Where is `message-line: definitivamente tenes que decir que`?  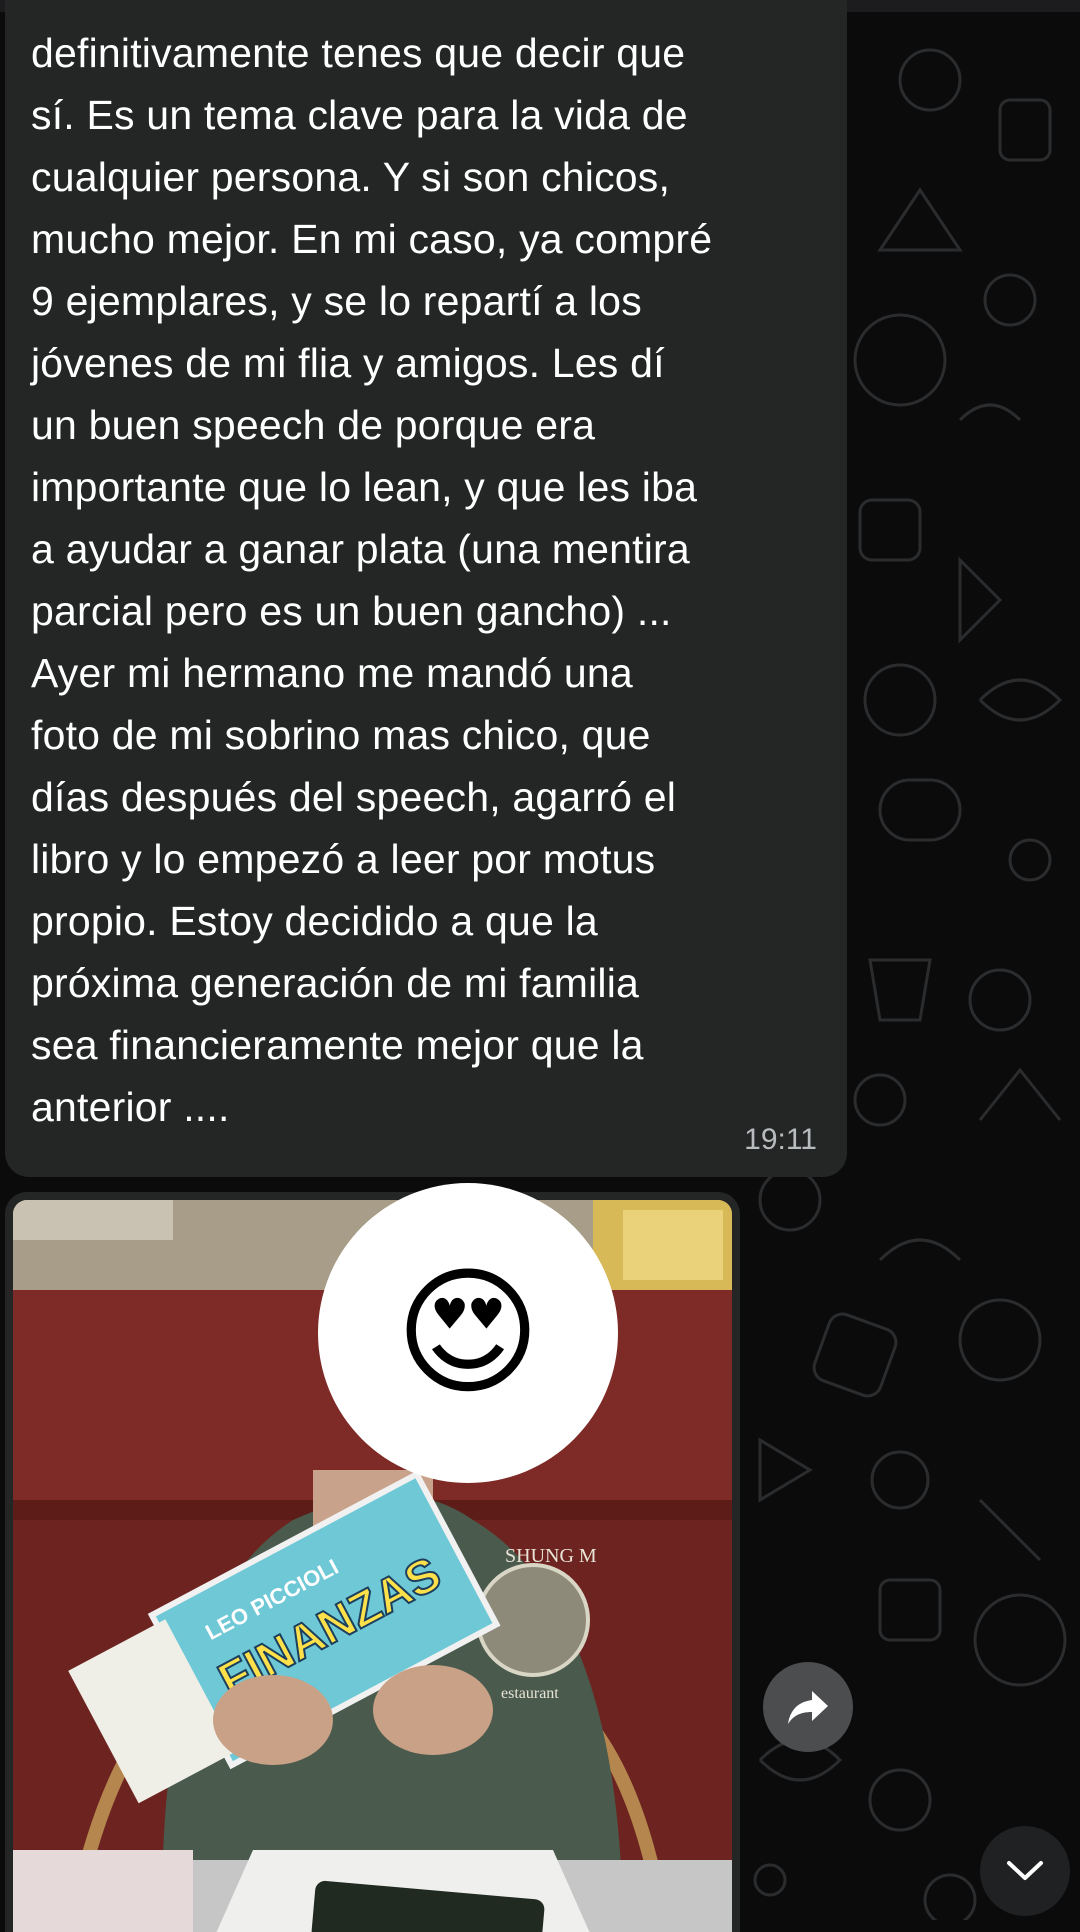
message-line: definitivamente tenes que decir que is located at coordinates (358, 53).